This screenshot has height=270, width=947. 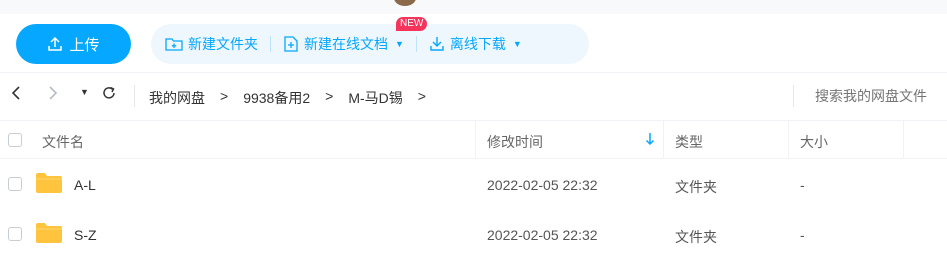 I want to click on file-name: S-Z, so click(x=85, y=235).